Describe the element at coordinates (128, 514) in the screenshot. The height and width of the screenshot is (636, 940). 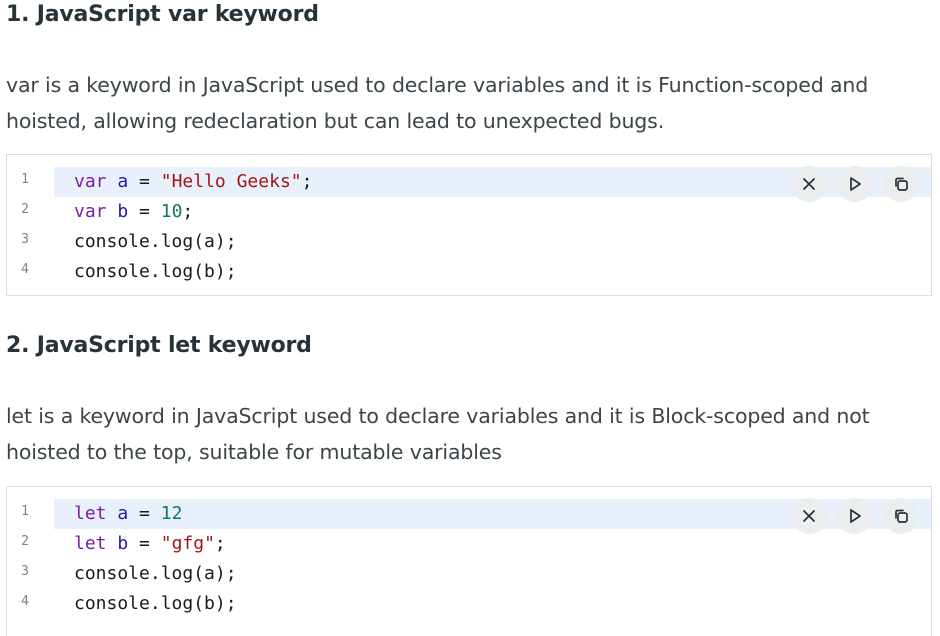
I see `code-text: let a = 12` at that location.